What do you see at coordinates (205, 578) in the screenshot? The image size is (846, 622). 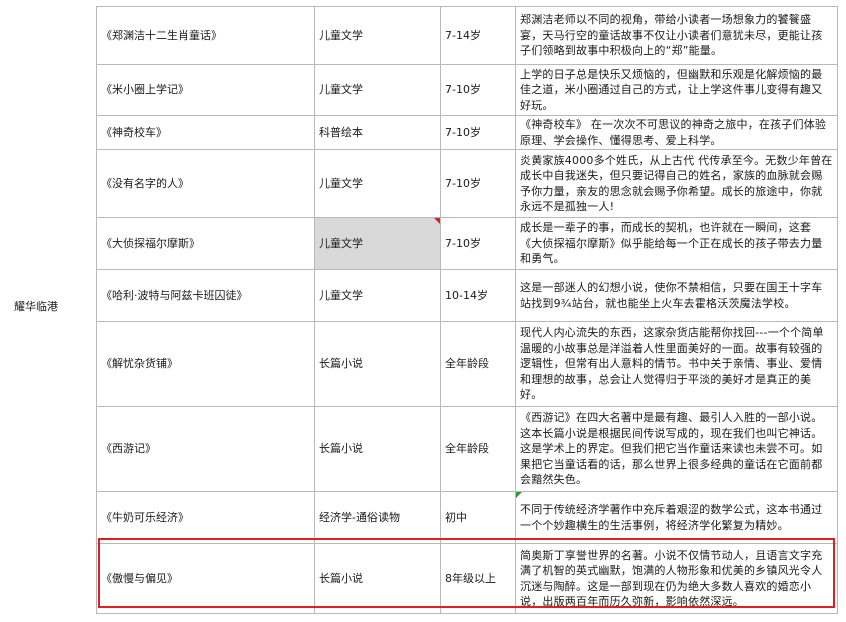 I see `book-title-cell: 《傲慢与偏见》` at bounding box center [205, 578].